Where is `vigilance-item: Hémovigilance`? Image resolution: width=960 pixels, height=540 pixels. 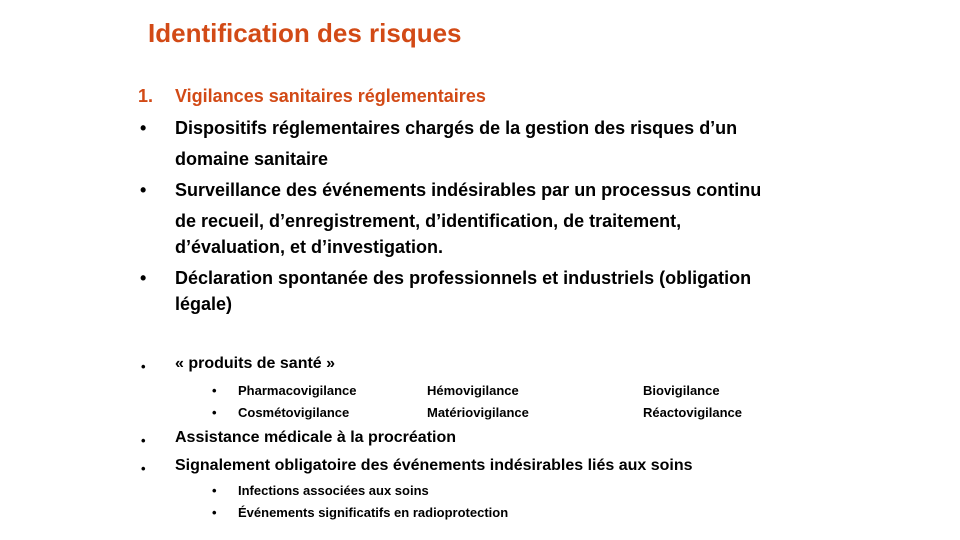 vigilance-item: Hémovigilance is located at coordinates (473, 390).